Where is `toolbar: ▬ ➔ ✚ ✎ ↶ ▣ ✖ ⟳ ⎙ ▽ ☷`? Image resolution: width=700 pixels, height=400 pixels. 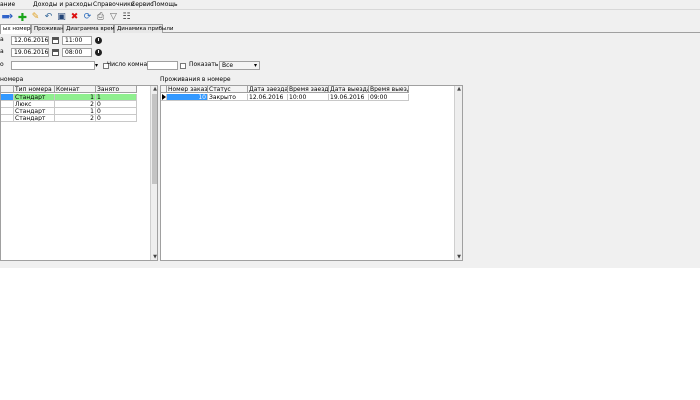 toolbar: ▬ ➔ ✚ ✎ ↶ ▣ ✖ ⟳ ⎙ ▽ ☷ is located at coordinates (350, 17).